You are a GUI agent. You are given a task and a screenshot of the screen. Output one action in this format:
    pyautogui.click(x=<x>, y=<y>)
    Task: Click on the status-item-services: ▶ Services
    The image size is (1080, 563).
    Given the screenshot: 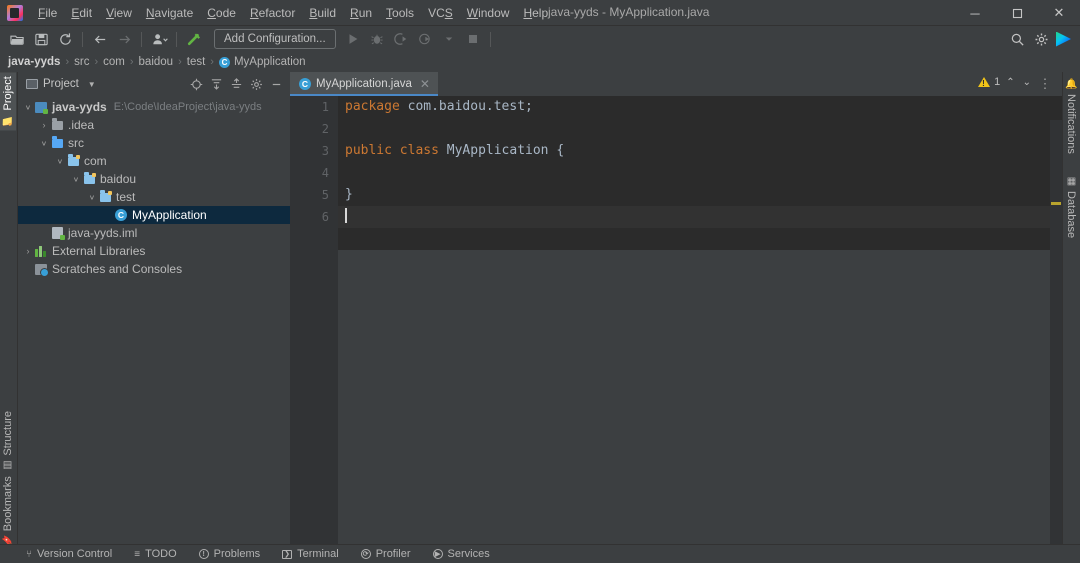 What is the action you would take?
    pyautogui.click(x=461, y=554)
    